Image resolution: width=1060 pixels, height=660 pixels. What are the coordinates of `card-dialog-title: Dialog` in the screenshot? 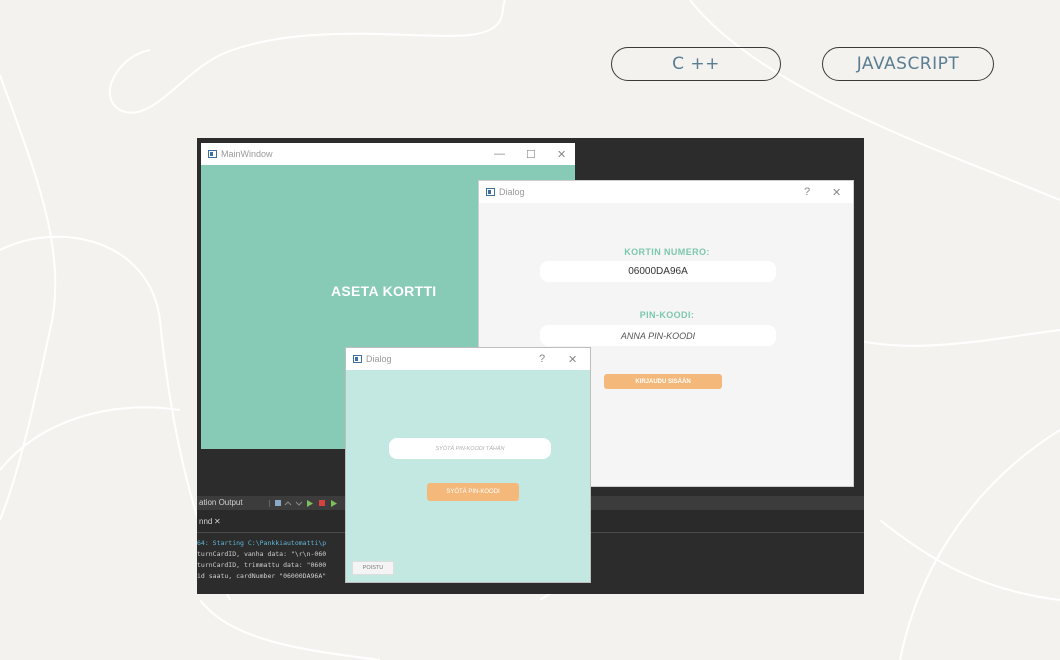 It's located at (512, 192).